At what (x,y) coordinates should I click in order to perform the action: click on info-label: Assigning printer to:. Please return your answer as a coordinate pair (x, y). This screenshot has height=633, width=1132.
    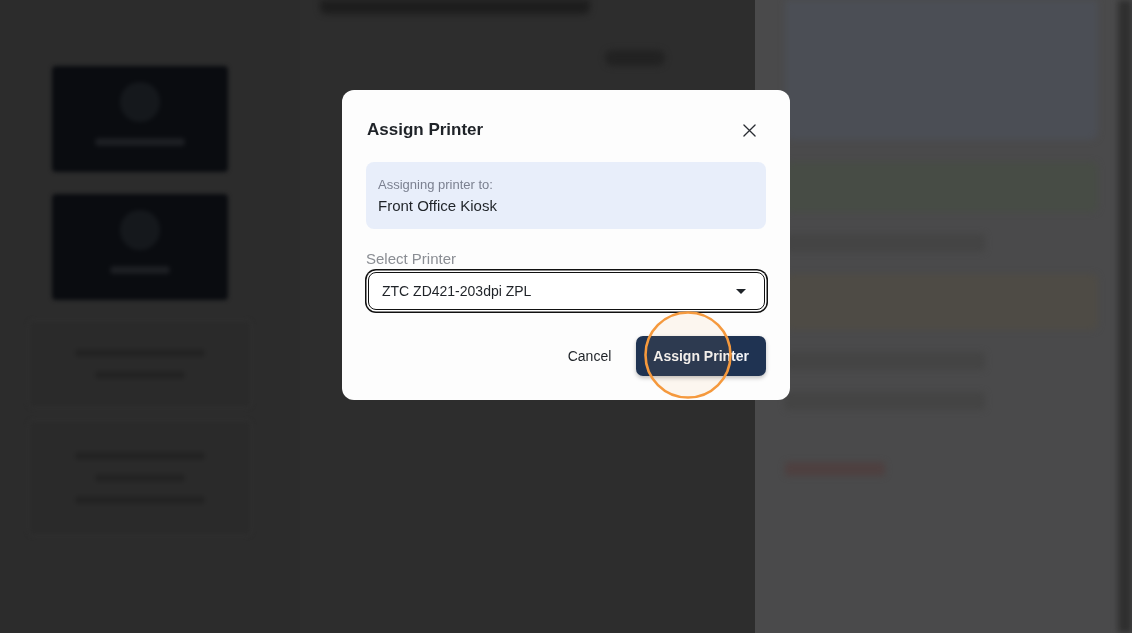
    Looking at the image, I should click on (436, 184).